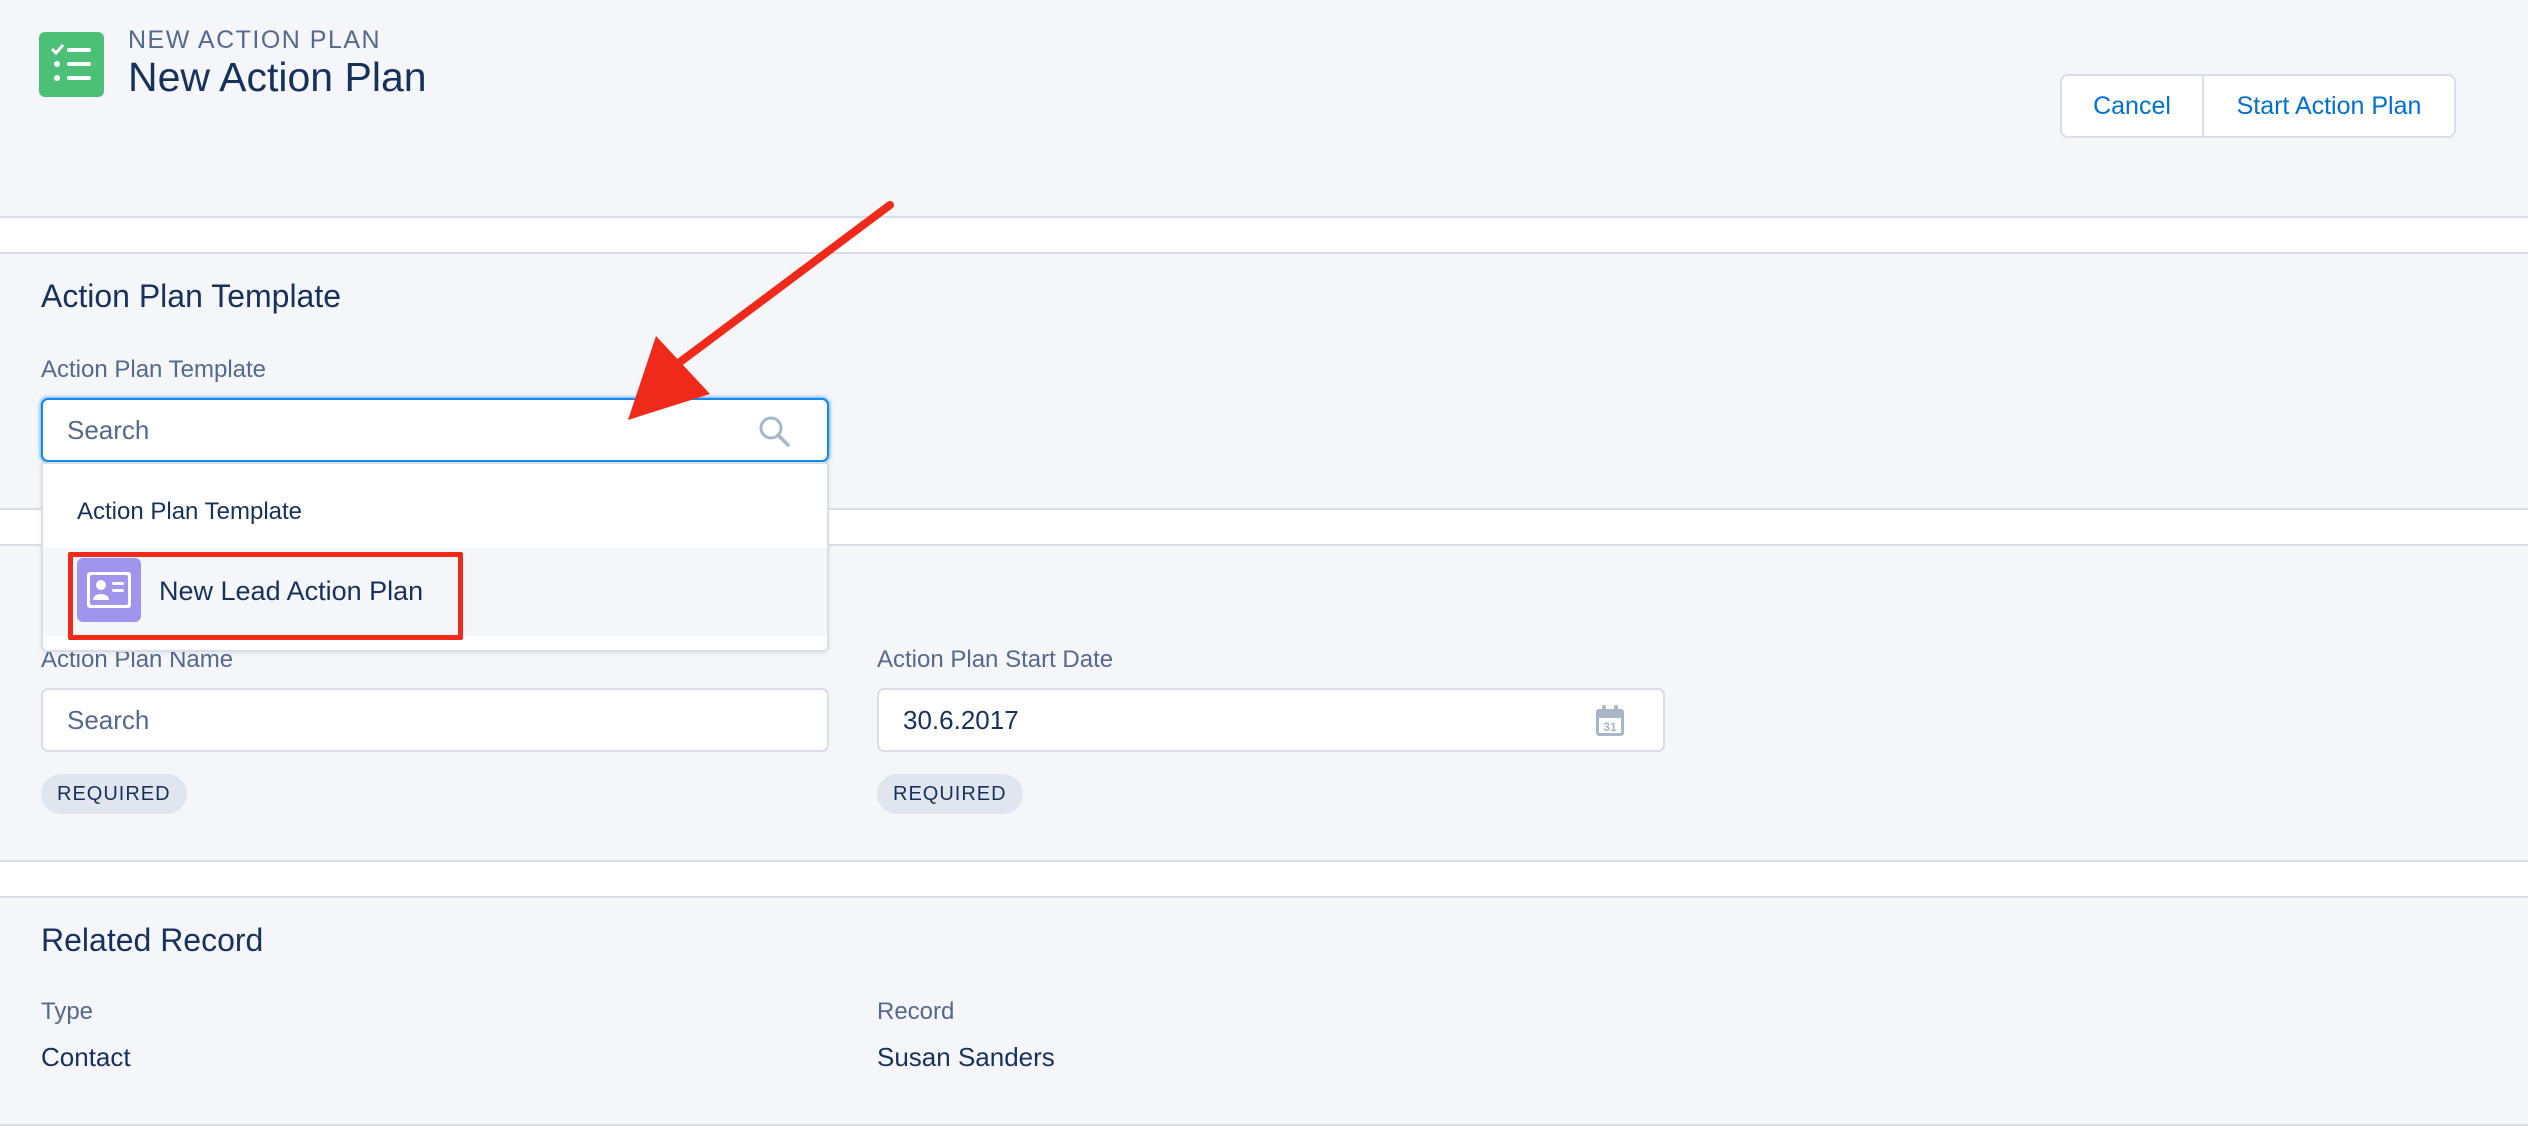  Describe the element at coordinates (950, 794) in the screenshot. I see `start-date-required-badge: REQUIRED` at that location.